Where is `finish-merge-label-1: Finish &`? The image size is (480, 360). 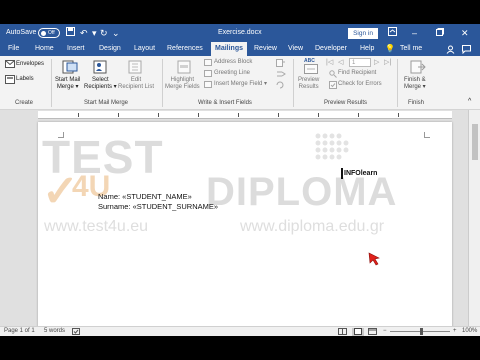
finish-merge-label-1: Finish & is located at coordinates (415, 80).